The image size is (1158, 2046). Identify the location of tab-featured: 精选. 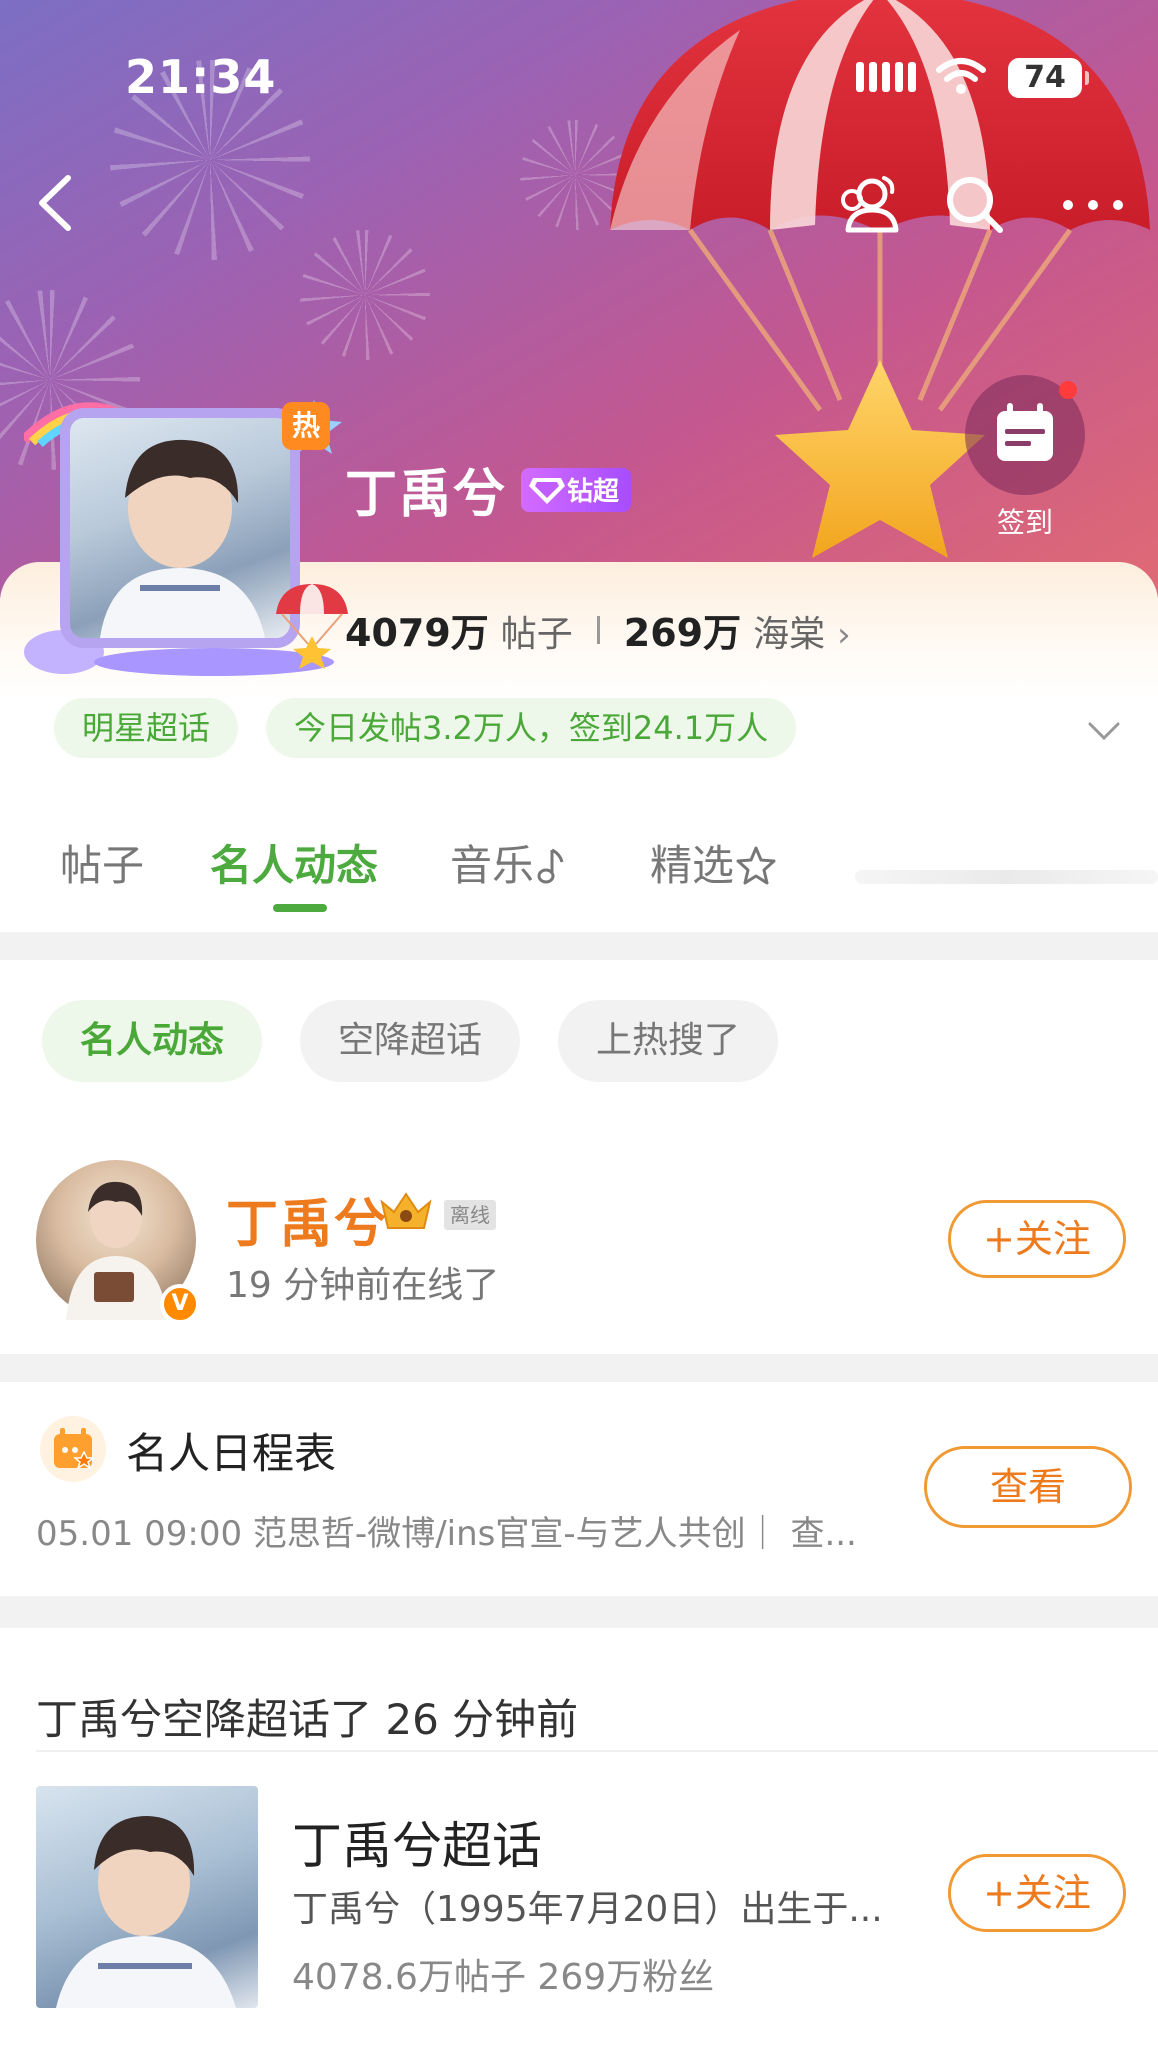
(714, 862).